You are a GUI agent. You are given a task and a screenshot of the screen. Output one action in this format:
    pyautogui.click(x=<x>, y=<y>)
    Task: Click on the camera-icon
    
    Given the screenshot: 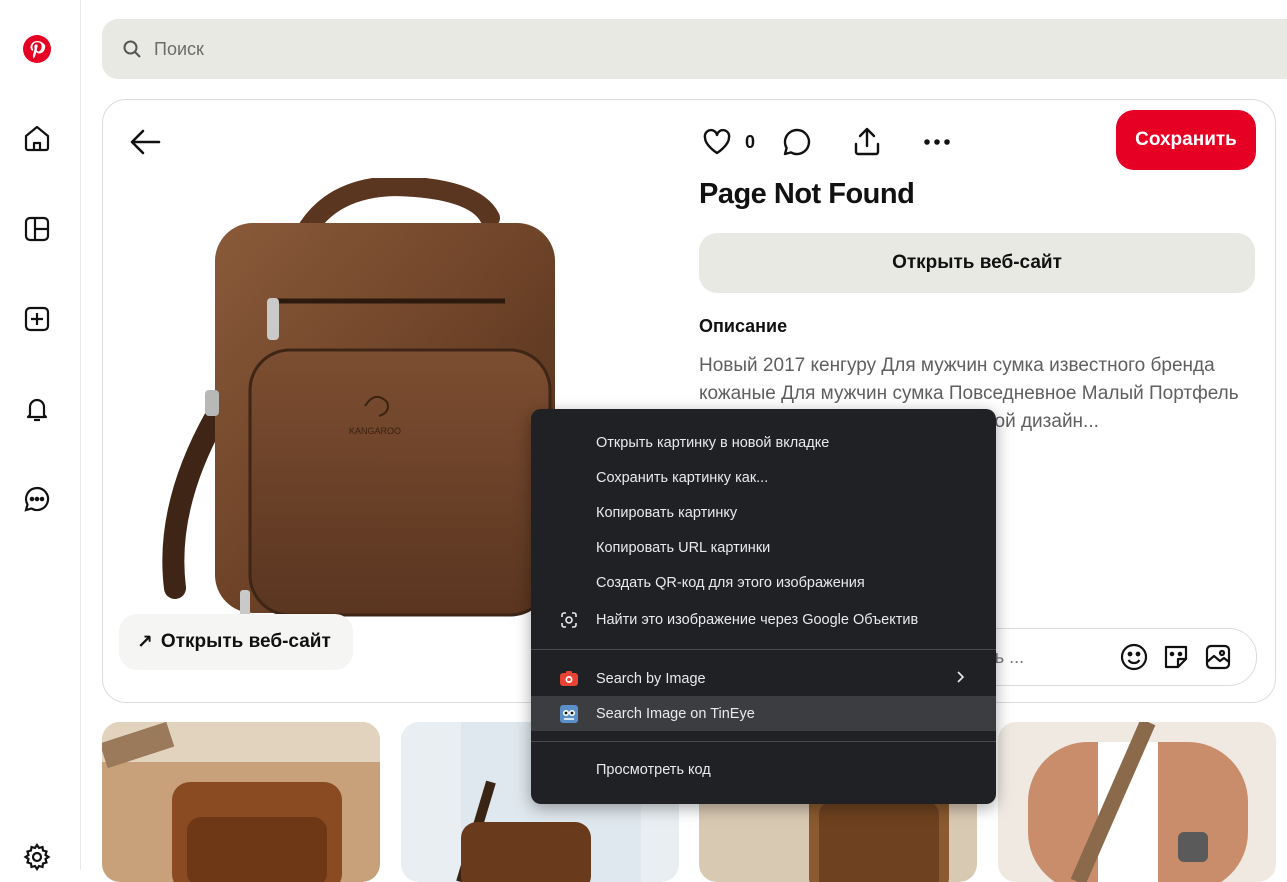 What is the action you would take?
    pyautogui.click(x=569, y=679)
    